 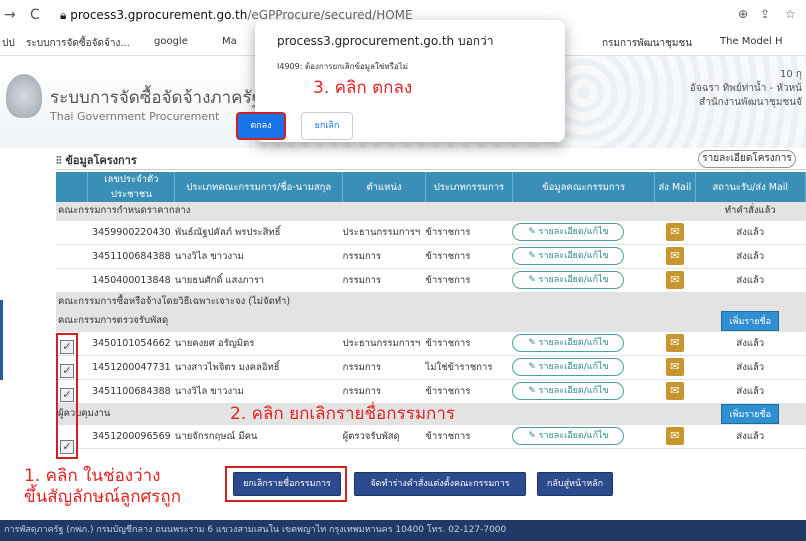 What do you see at coordinates (261, 126) in the screenshot?
I see `dialog-ok-button: ตกลง` at bounding box center [261, 126].